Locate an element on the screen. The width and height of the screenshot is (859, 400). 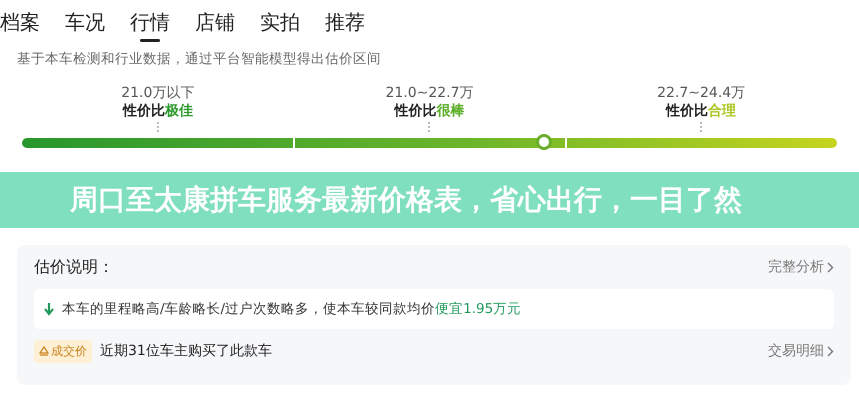
nav-tab: 车况 is located at coordinates (85, 26).